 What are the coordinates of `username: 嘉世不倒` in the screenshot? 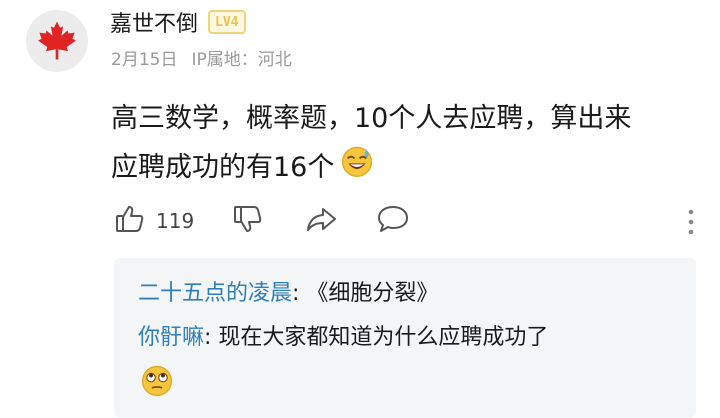 It's located at (154, 22).